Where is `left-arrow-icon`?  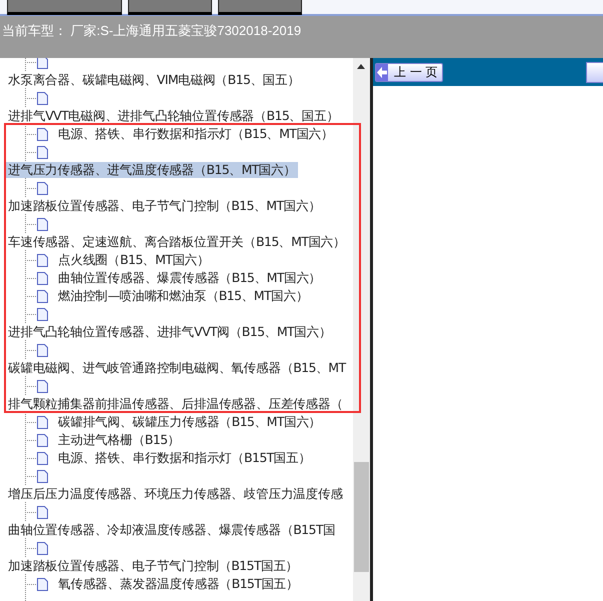 left-arrow-icon is located at coordinates (382, 72).